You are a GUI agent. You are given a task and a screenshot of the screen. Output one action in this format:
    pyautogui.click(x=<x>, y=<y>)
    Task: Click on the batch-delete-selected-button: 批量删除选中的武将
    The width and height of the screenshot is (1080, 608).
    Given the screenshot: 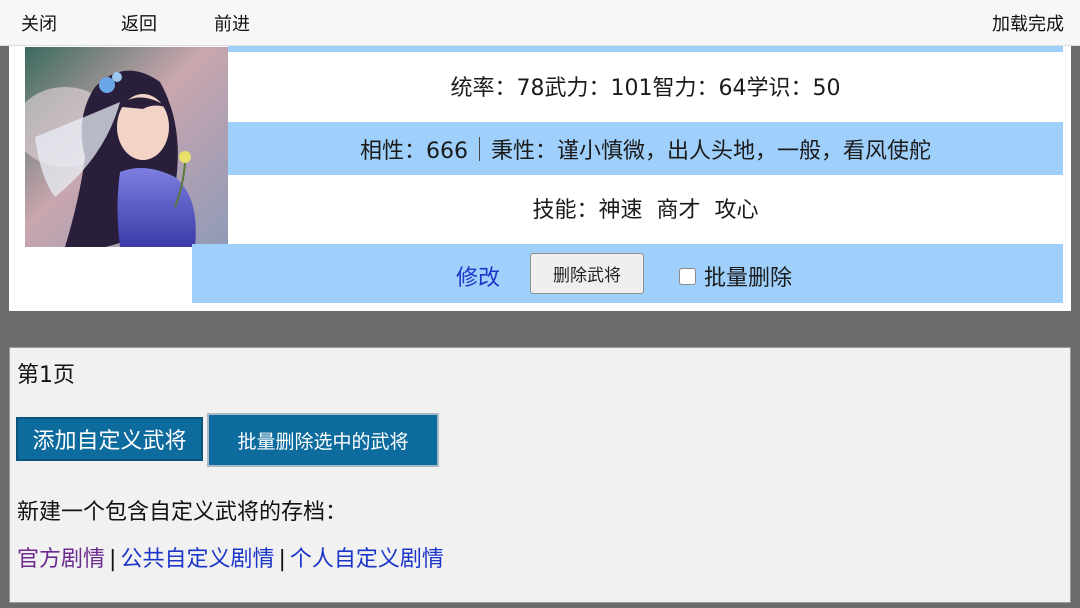 What is the action you would take?
    pyautogui.click(x=323, y=440)
    